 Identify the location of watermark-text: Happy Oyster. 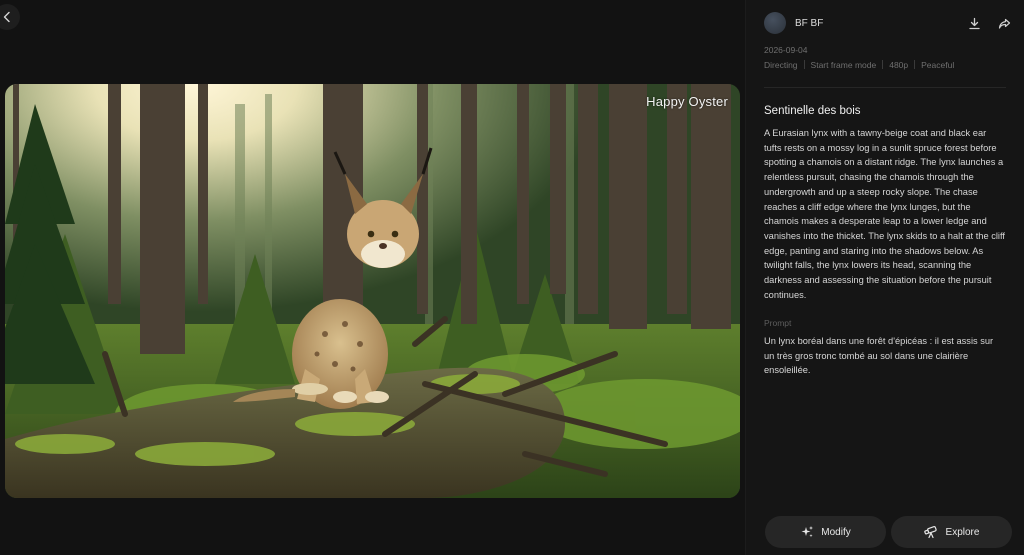
(687, 101).